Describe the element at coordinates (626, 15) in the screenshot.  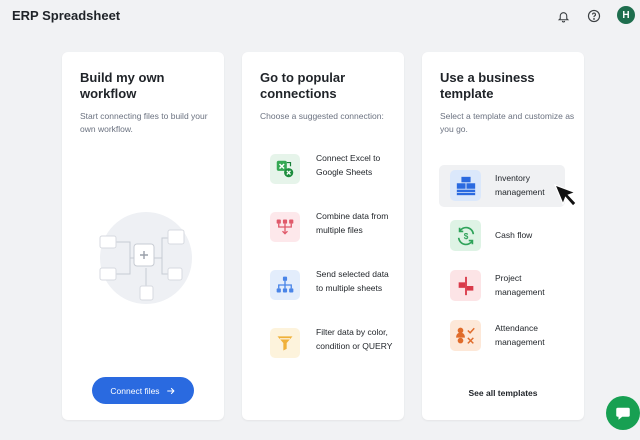
I see `avatar: H` at that location.